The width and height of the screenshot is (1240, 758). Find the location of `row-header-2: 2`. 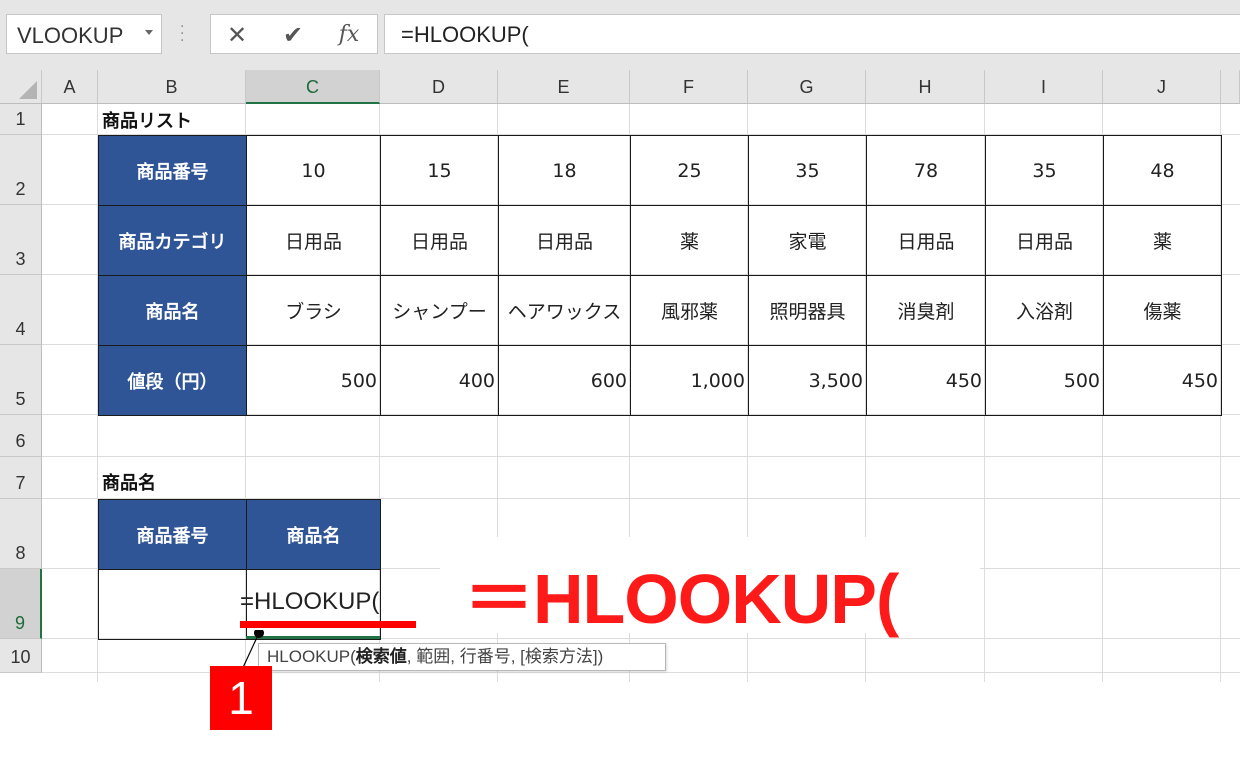

row-header-2: 2 is located at coordinates (21, 170).